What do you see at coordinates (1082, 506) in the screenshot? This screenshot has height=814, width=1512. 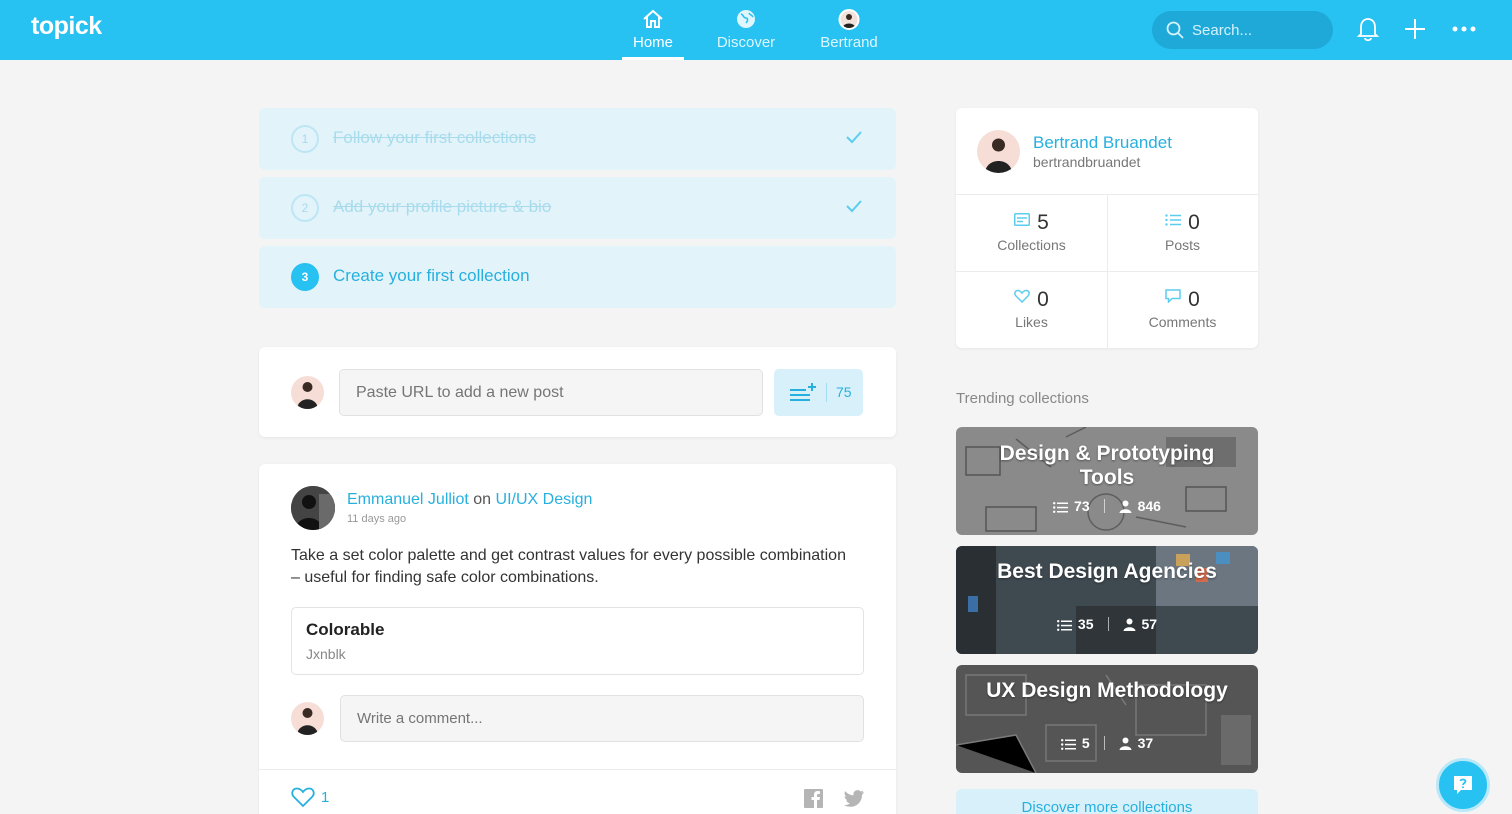 I see `posts-count: 73` at bounding box center [1082, 506].